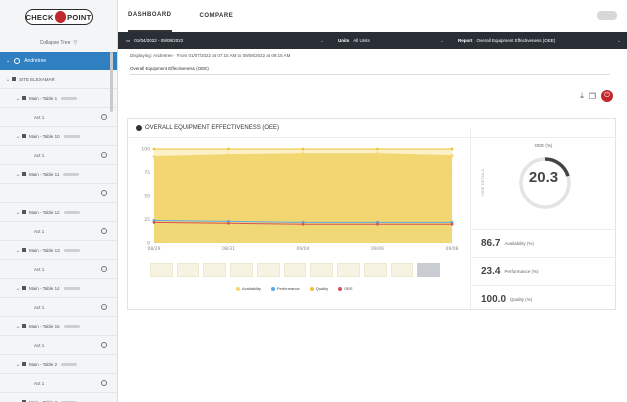 The width and height of the screenshot is (627, 402). I want to click on tree-site: ⌄ SITE ELEXAMAR, so click(58, 79).